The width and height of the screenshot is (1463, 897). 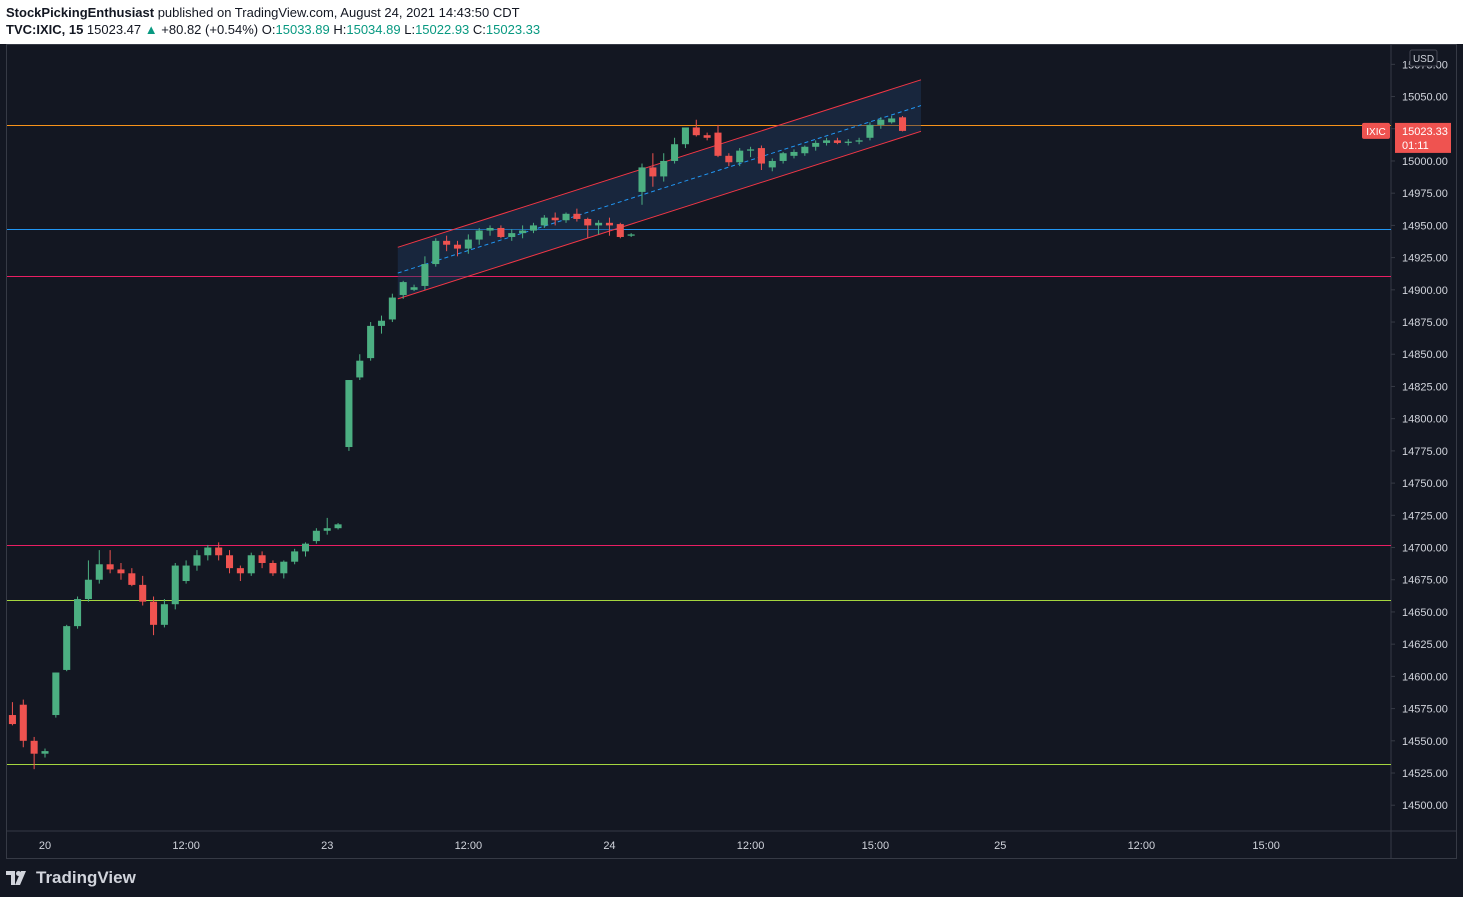 What do you see at coordinates (1425, 387) in the screenshot?
I see `price-tick-label: 14825.00` at bounding box center [1425, 387].